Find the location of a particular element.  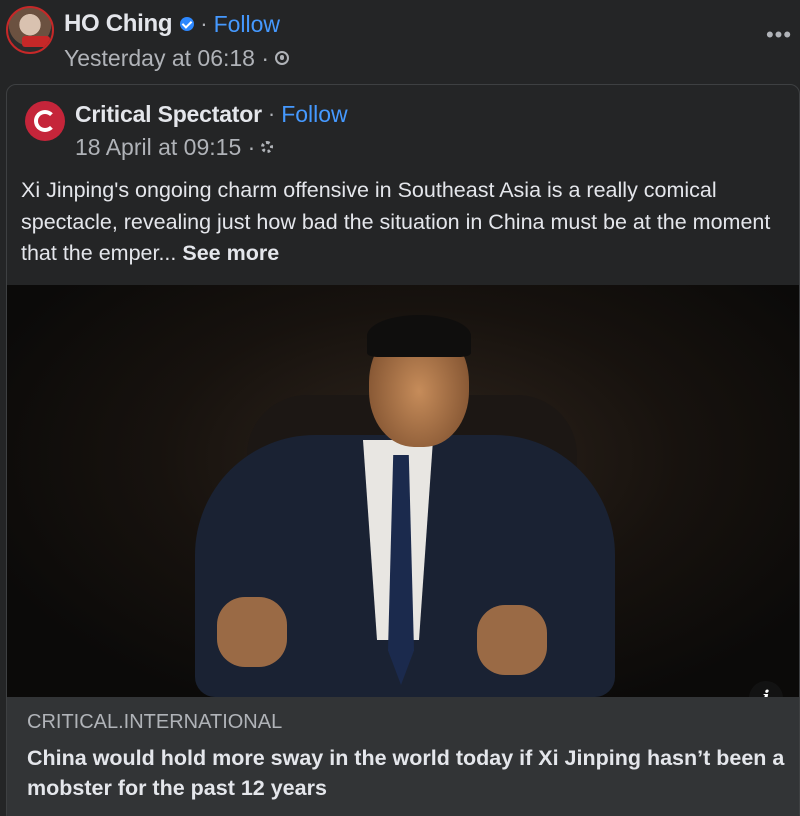

globe-icon is located at coordinates (282, 58).